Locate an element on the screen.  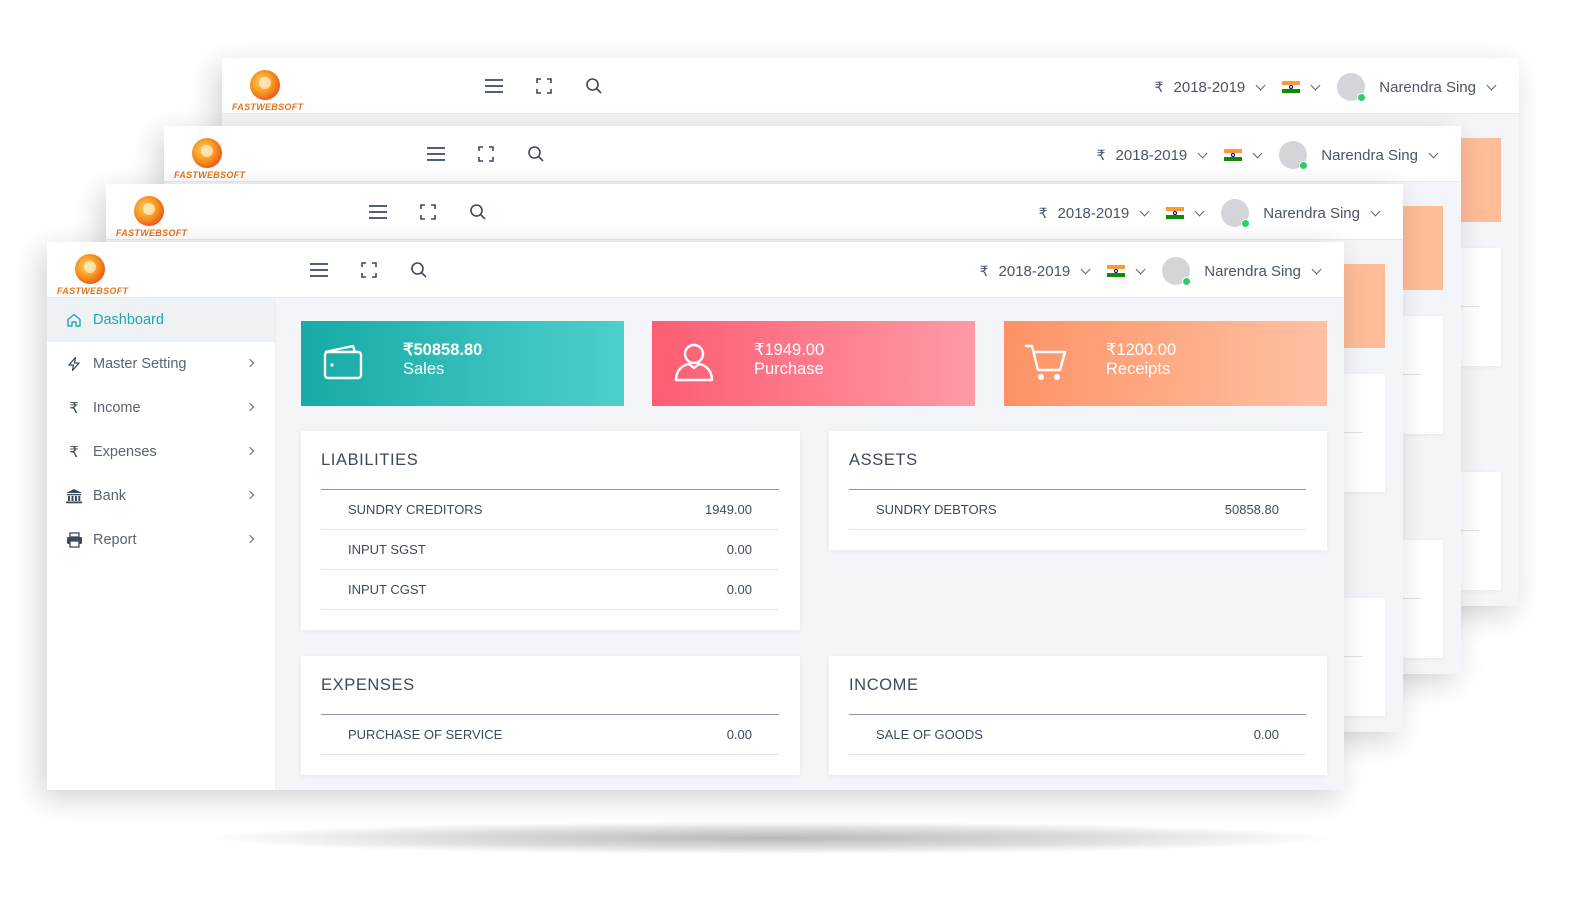
floor-shadow is located at coordinates (770, 838).